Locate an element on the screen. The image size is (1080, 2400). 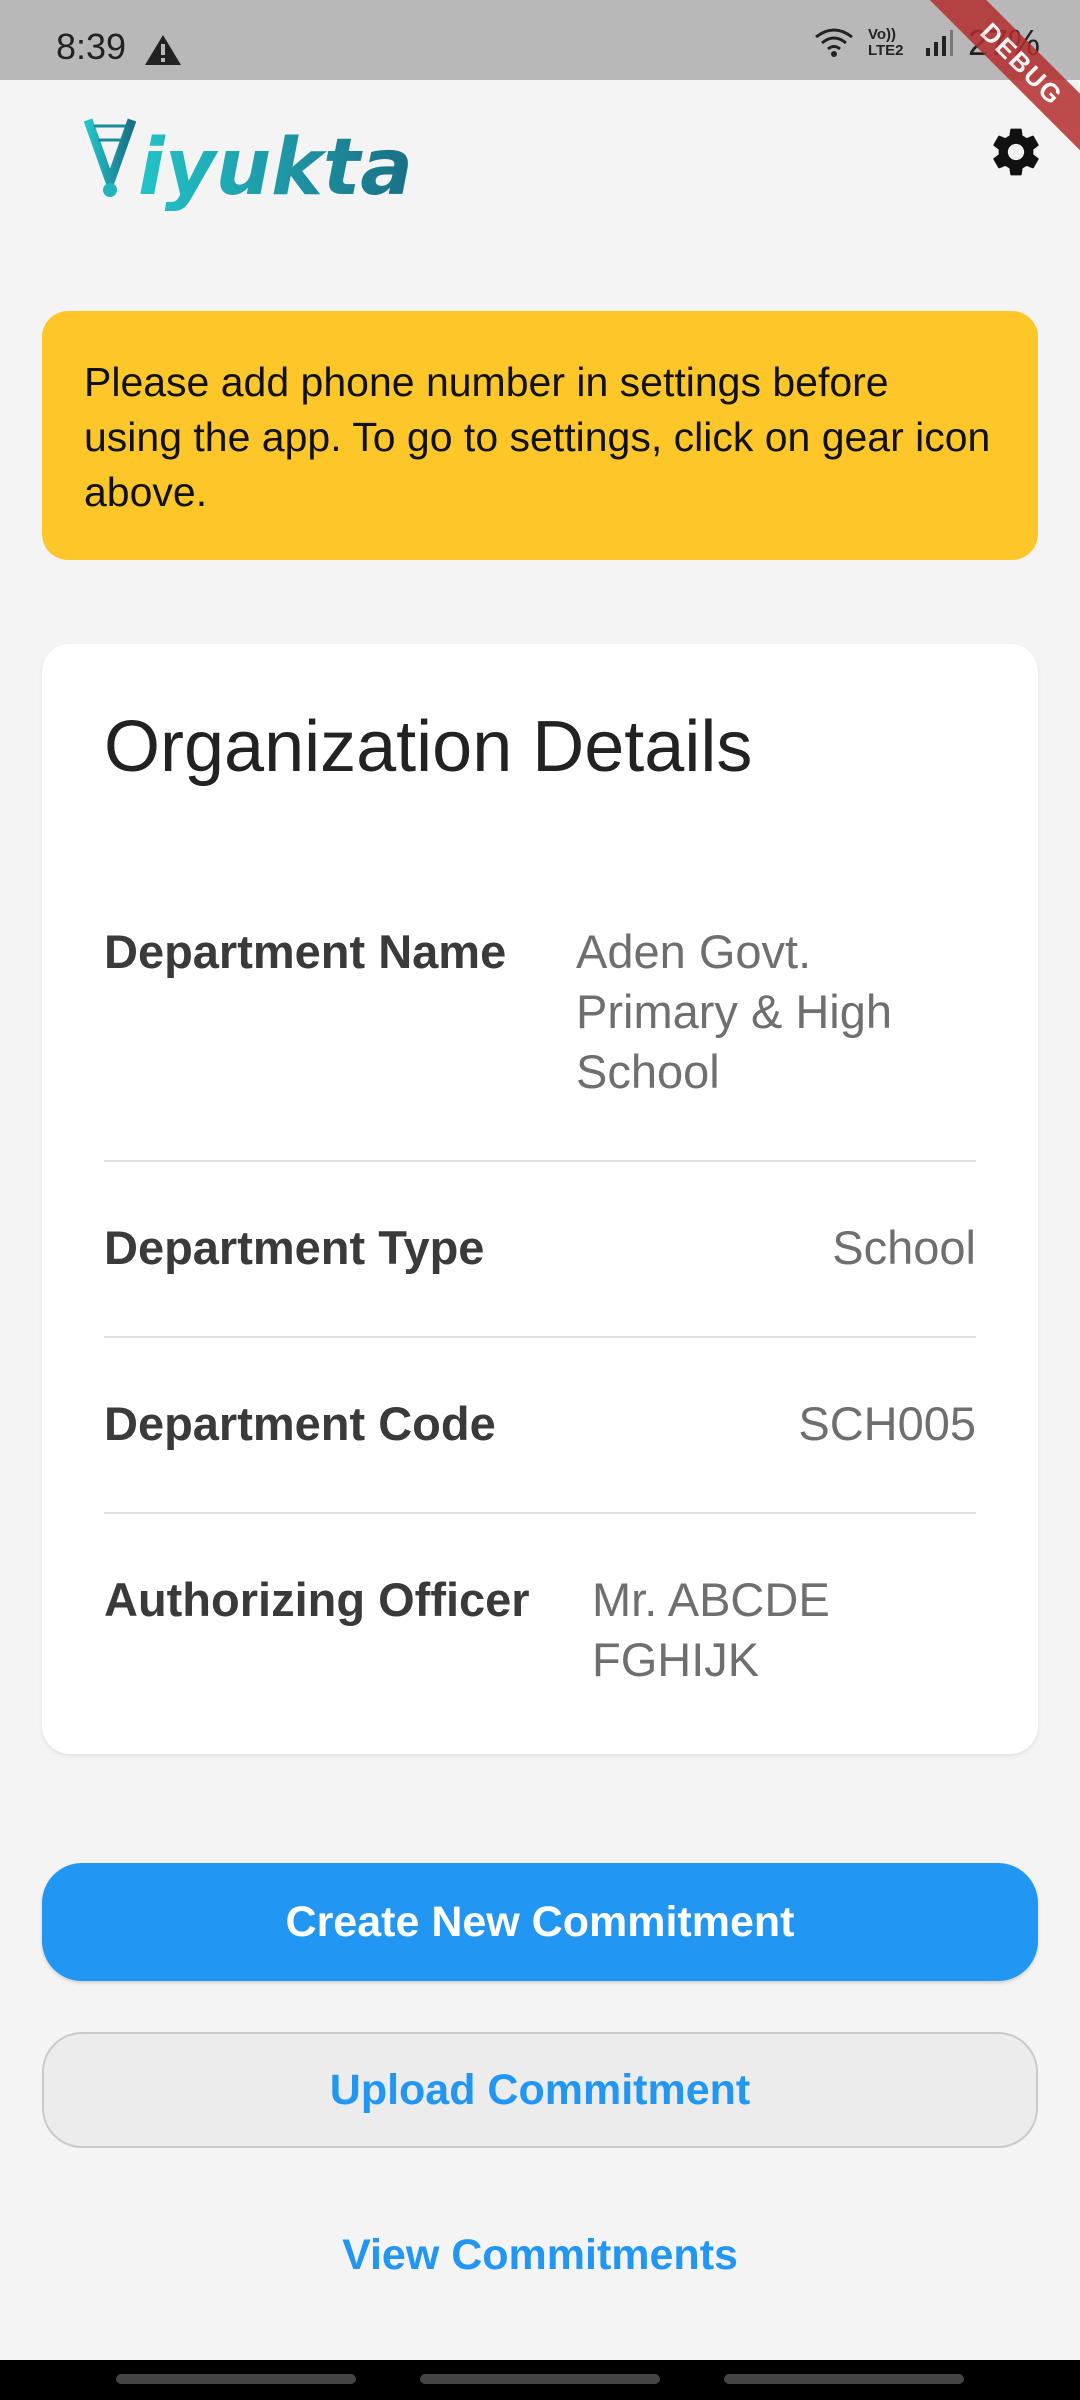
detail-label: Department Name is located at coordinates (305, 951).